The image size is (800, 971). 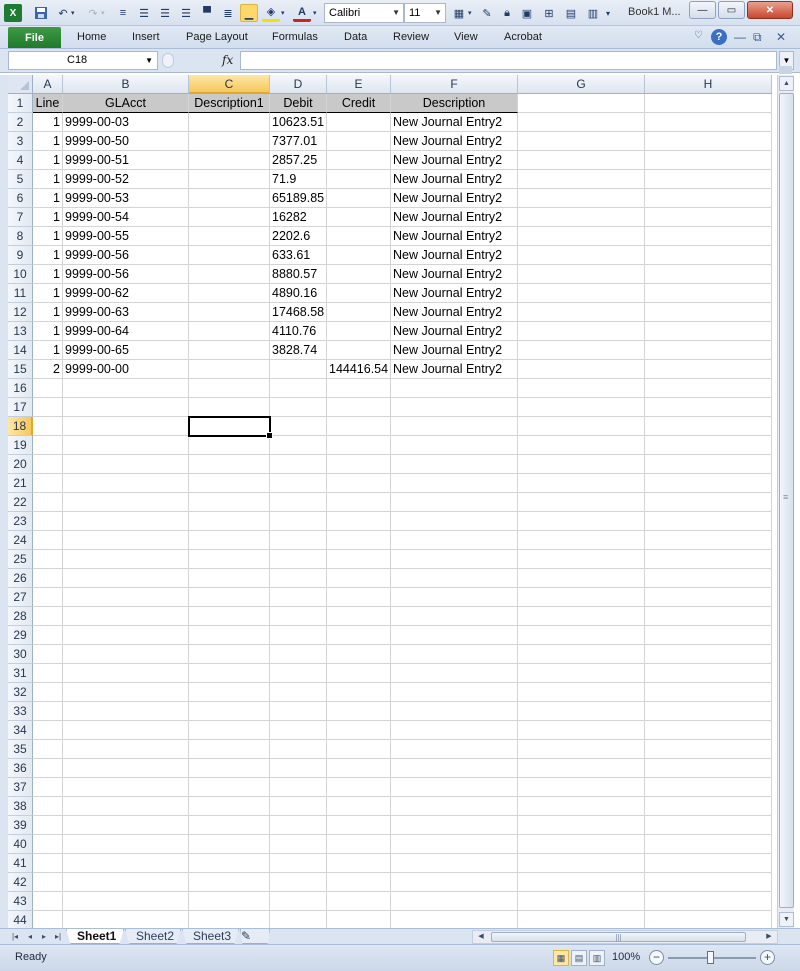 What do you see at coordinates (126, 293) in the screenshot?
I see `cell-b11: 9999-00-62` at bounding box center [126, 293].